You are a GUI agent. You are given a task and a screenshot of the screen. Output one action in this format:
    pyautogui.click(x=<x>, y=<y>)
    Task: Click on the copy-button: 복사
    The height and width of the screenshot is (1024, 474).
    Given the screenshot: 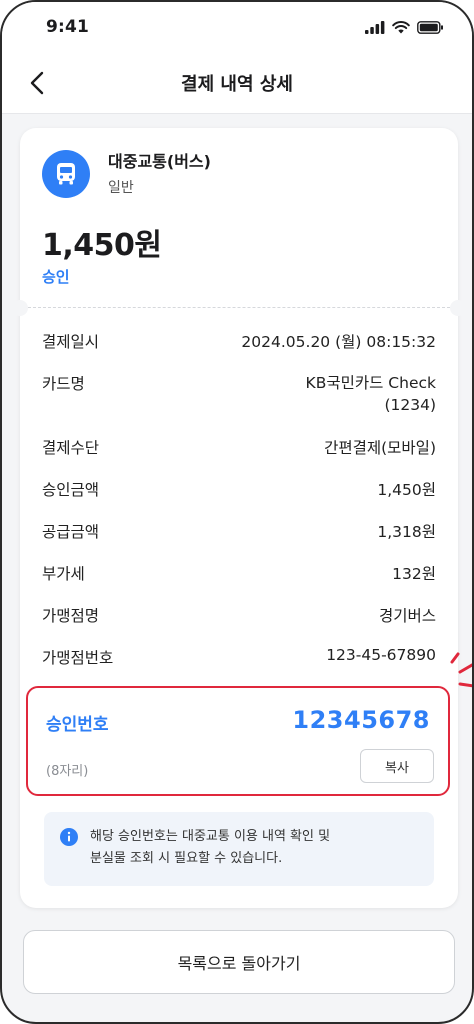 What is the action you would take?
    pyautogui.click(x=397, y=766)
    